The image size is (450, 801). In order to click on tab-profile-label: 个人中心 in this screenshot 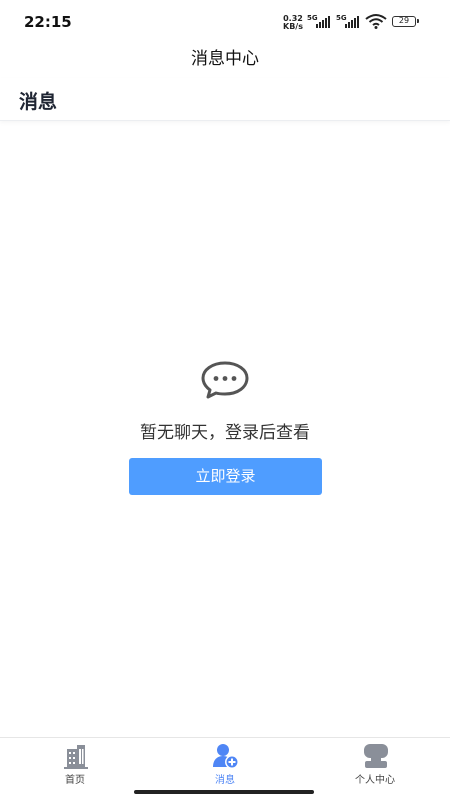, I will do `click(375, 780)`.